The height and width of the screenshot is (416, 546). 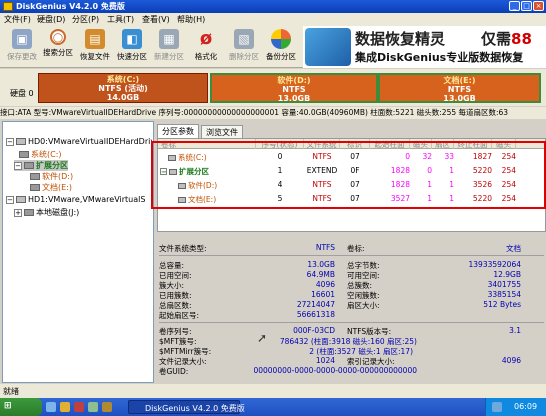 What do you see at coordinates (85, 19) in the screenshot?
I see `menu-partition: 分区(P)` at bounding box center [85, 19].